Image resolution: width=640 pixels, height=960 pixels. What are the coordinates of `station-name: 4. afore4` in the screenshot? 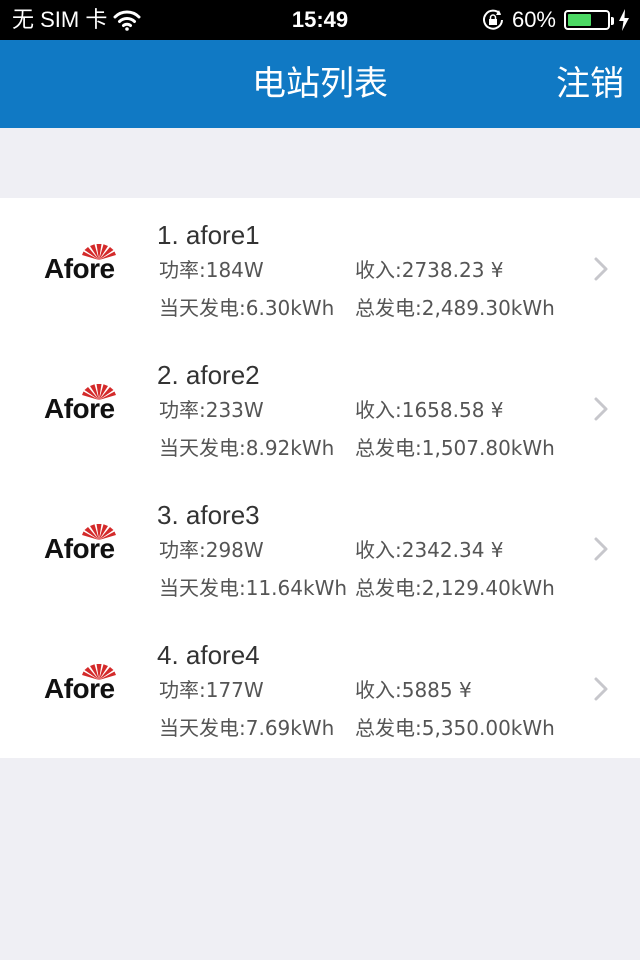 It's located at (208, 655).